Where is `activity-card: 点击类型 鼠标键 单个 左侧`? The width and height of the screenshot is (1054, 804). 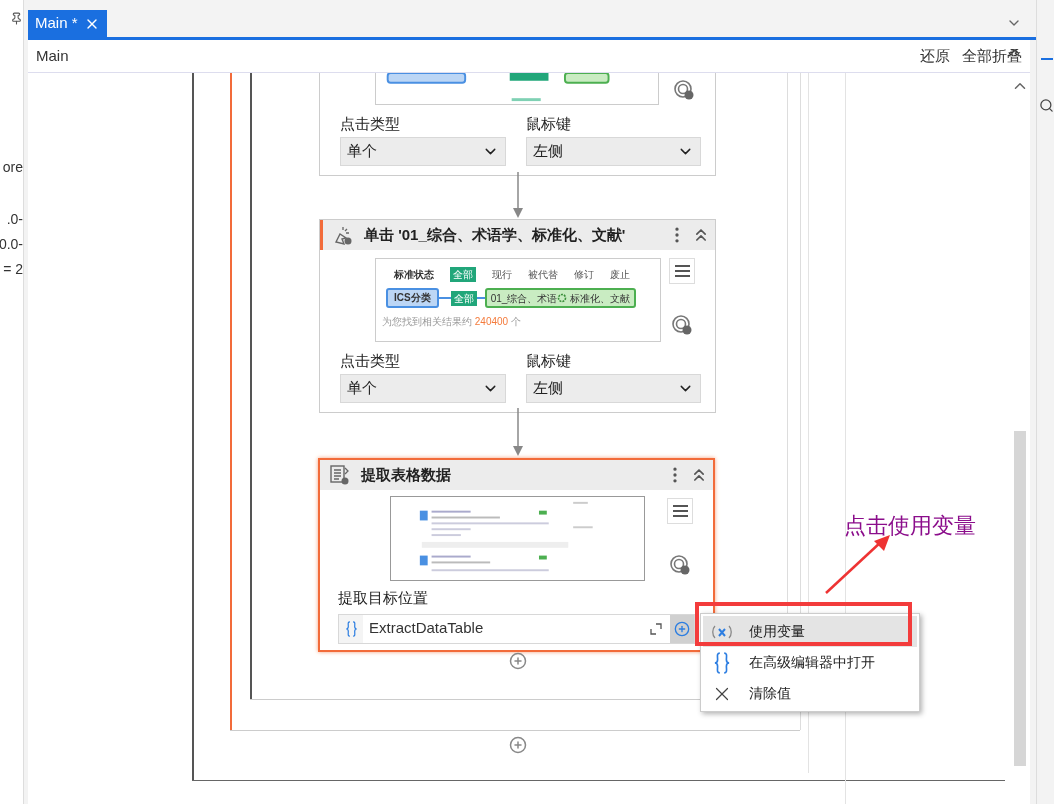
activity-card: 点击类型 鼠标键 单个 左侧 is located at coordinates (517, 124).